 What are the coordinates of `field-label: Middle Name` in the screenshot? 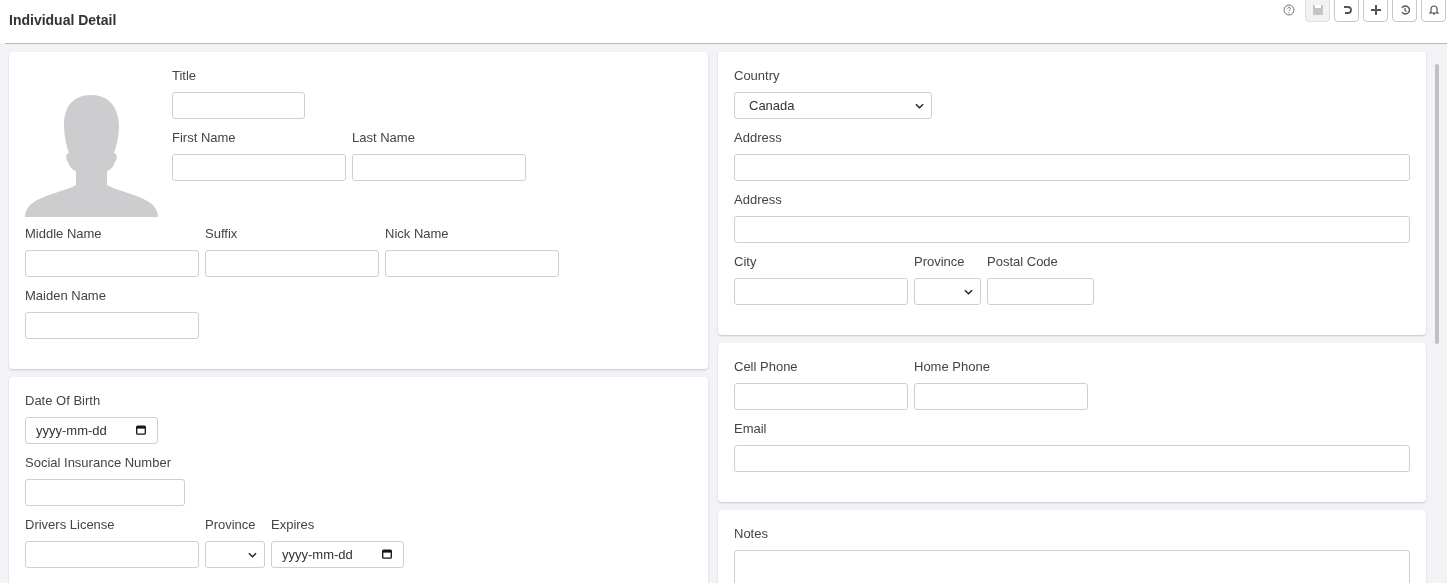 It's located at (64, 234).